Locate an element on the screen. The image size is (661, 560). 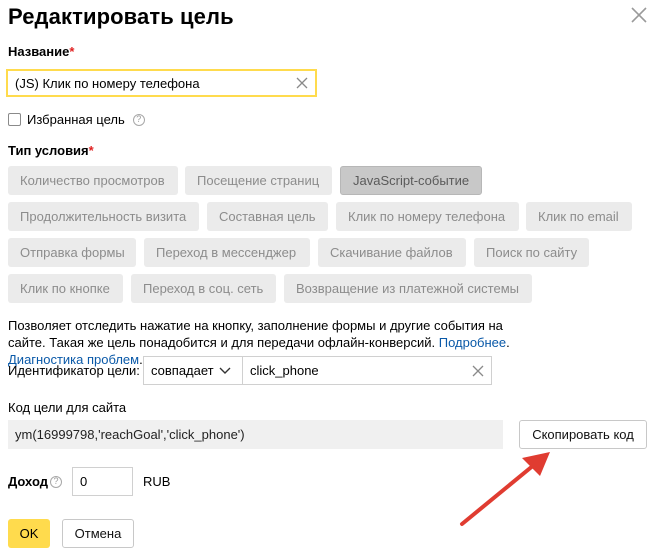
identifier-input-value: click_phone is located at coordinates (284, 370).